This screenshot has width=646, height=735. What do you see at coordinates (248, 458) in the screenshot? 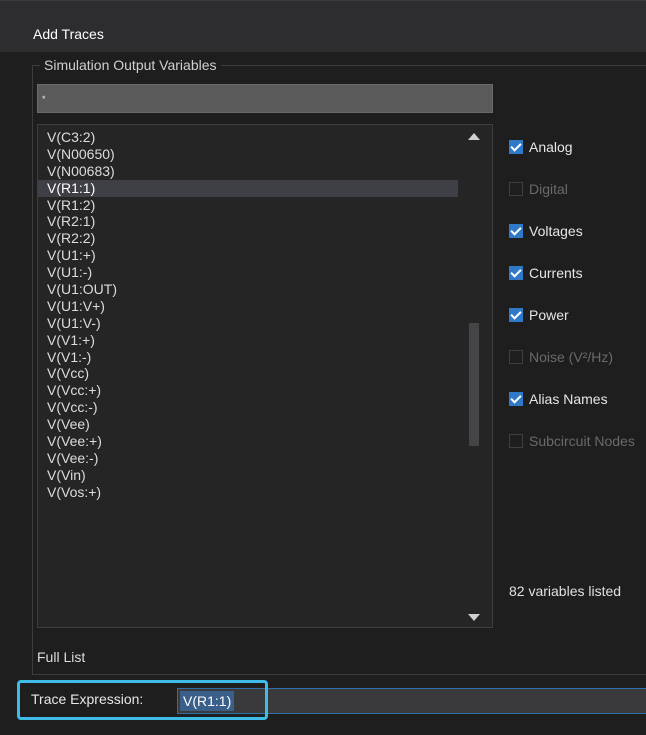
I see `list-item: V(Vee:-)` at bounding box center [248, 458].